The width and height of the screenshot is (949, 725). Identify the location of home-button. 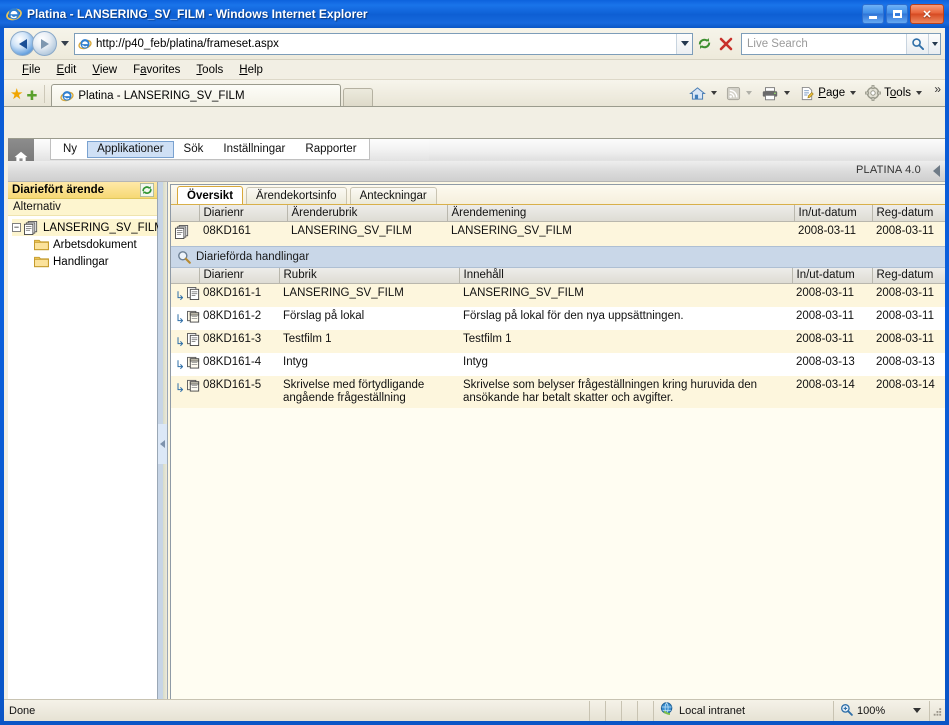
(705, 93).